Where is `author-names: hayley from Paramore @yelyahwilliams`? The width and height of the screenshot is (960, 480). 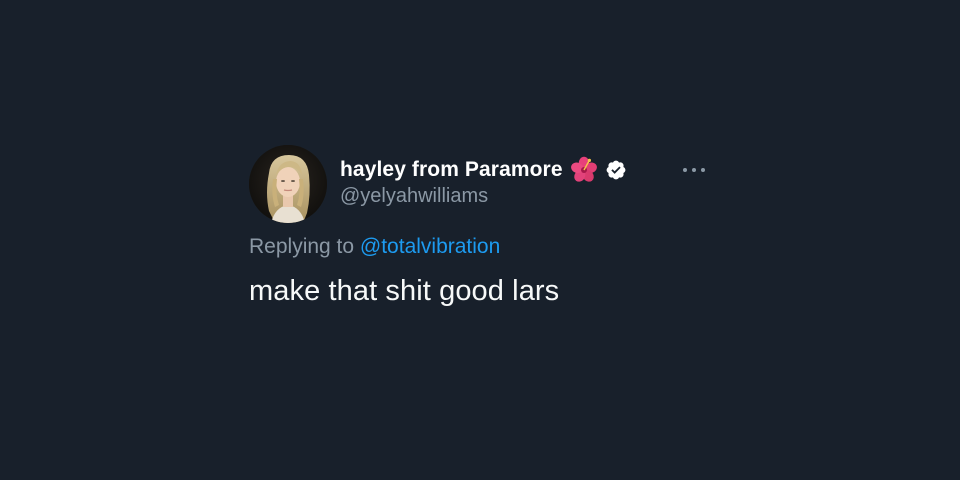
author-names: hayley from Paramore @yelyahwilliams is located at coordinates (483, 182).